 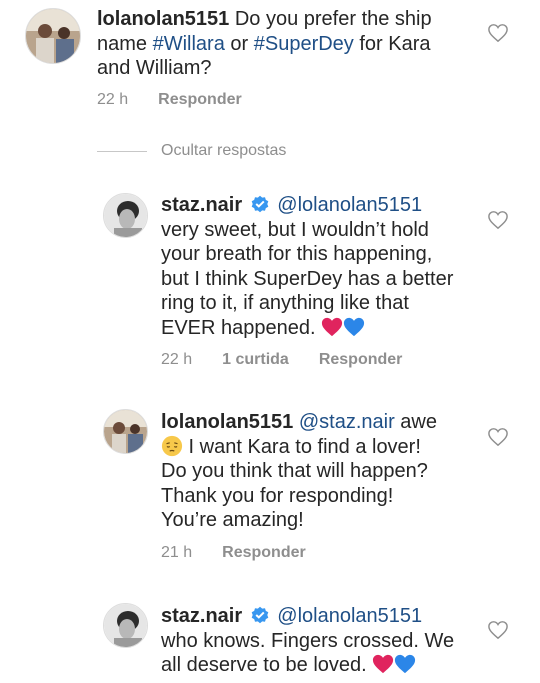 I want to click on comment-body: and William?, so click(x=154, y=68).